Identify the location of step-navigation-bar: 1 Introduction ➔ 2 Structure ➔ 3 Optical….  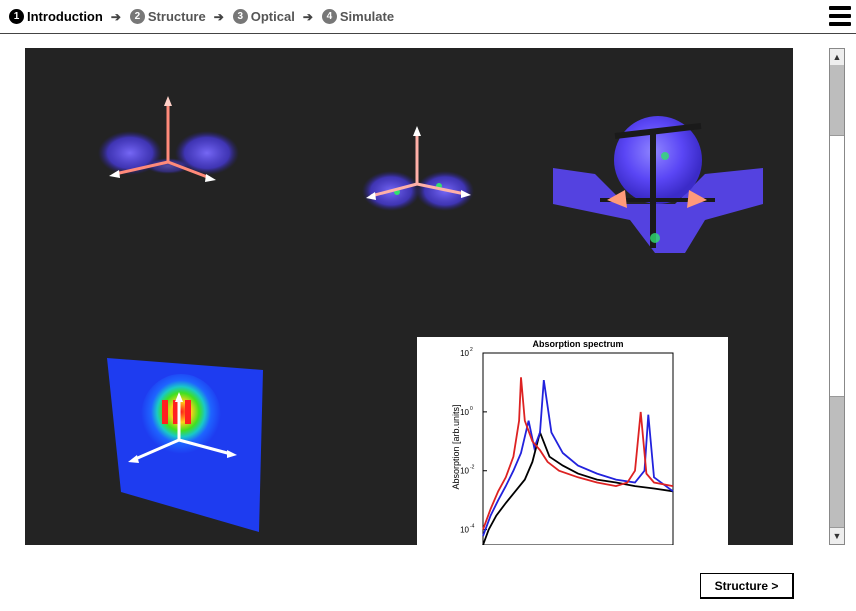
(428, 17).